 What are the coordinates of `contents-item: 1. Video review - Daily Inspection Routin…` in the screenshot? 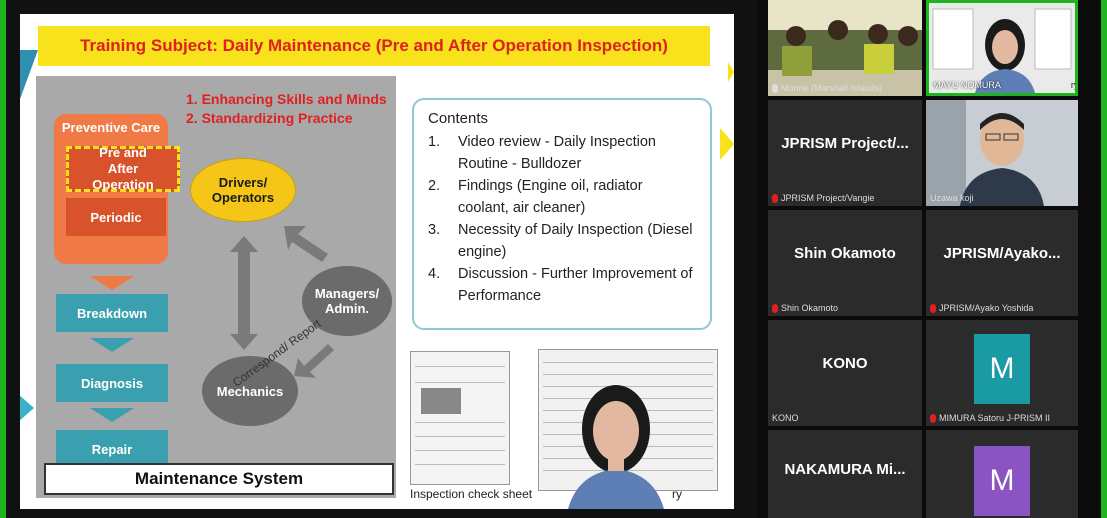 It's located at (562, 153).